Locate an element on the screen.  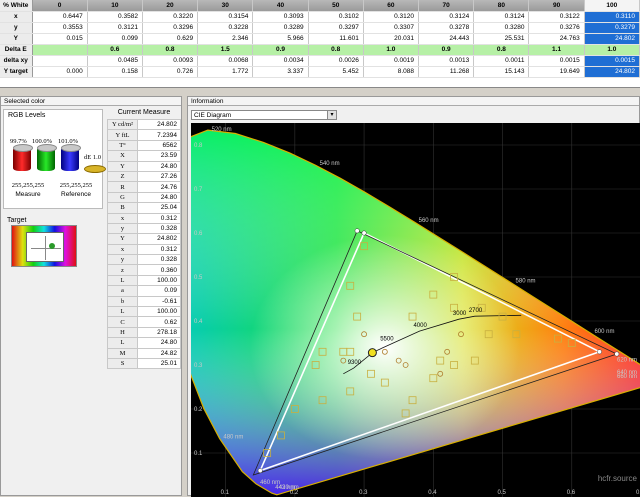
grid-cell: 0.3121 is located at coordinates (115, 28).